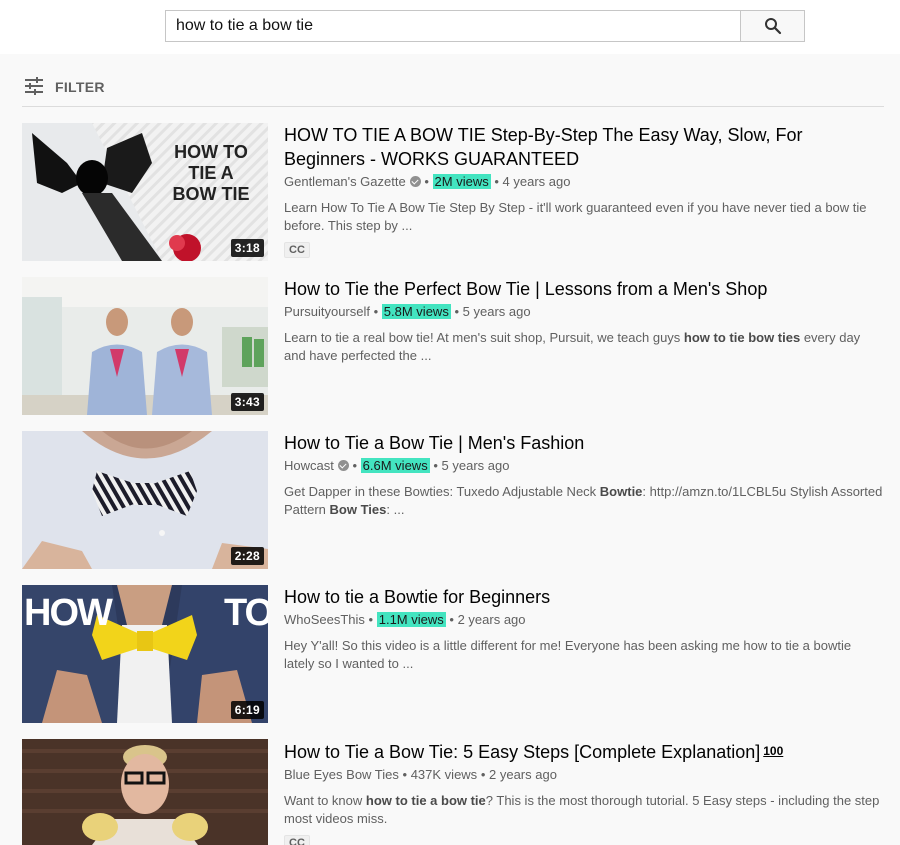 The height and width of the screenshot is (845, 900). What do you see at coordinates (247, 248) in the screenshot?
I see `video-duration: 3:18` at bounding box center [247, 248].